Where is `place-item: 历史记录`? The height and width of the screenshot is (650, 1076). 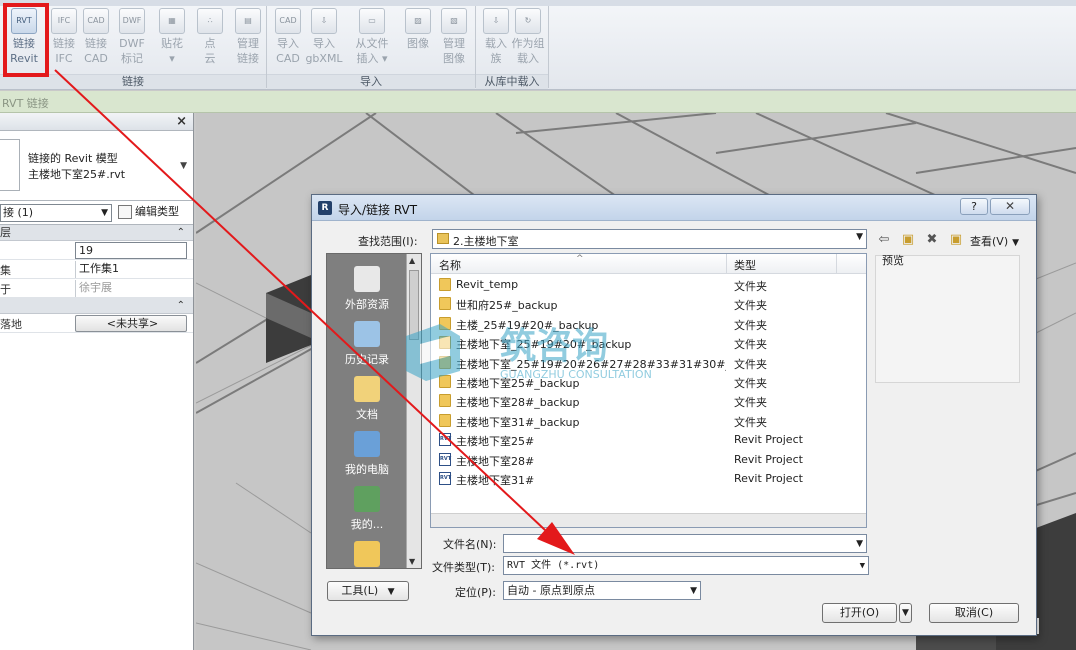 place-item: 历史记录 is located at coordinates (367, 344).